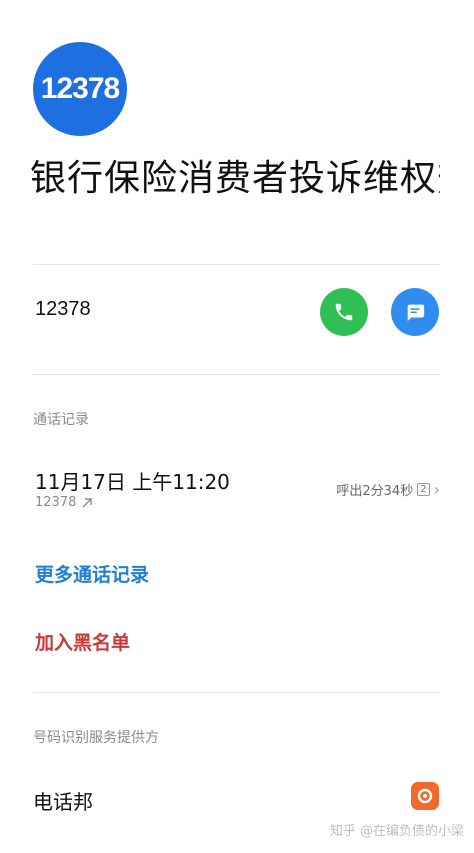 The height and width of the screenshot is (853, 474). I want to click on call-status: 呼出2分34秒, so click(375, 491).